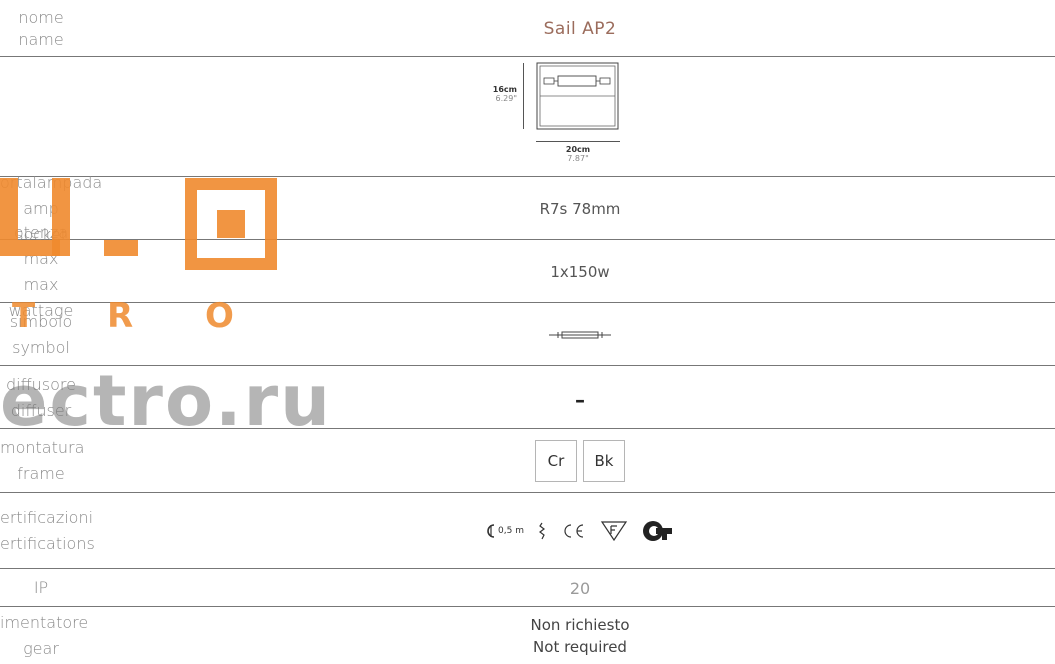 This screenshot has width=1055, height=664. Describe the element at coordinates (604, 461) in the screenshot. I see `frame-option-black: Bk` at that location.